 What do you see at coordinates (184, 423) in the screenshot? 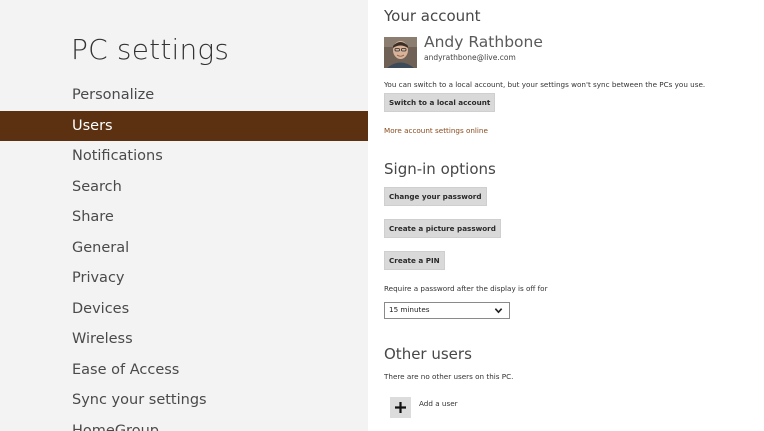
I see `sidebar-item-homegroup: HomeGroup` at bounding box center [184, 423].